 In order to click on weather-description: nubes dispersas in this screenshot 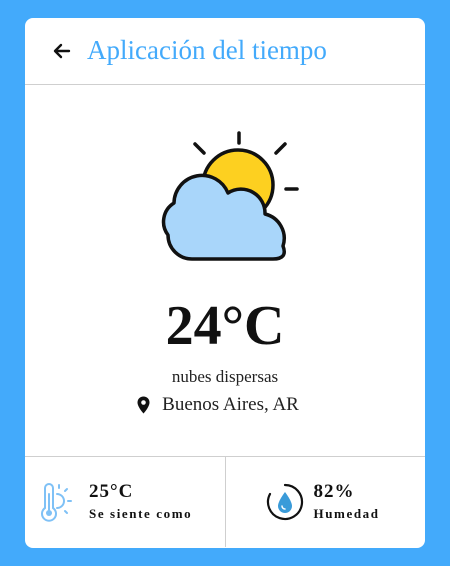, I will do `click(225, 376)`.